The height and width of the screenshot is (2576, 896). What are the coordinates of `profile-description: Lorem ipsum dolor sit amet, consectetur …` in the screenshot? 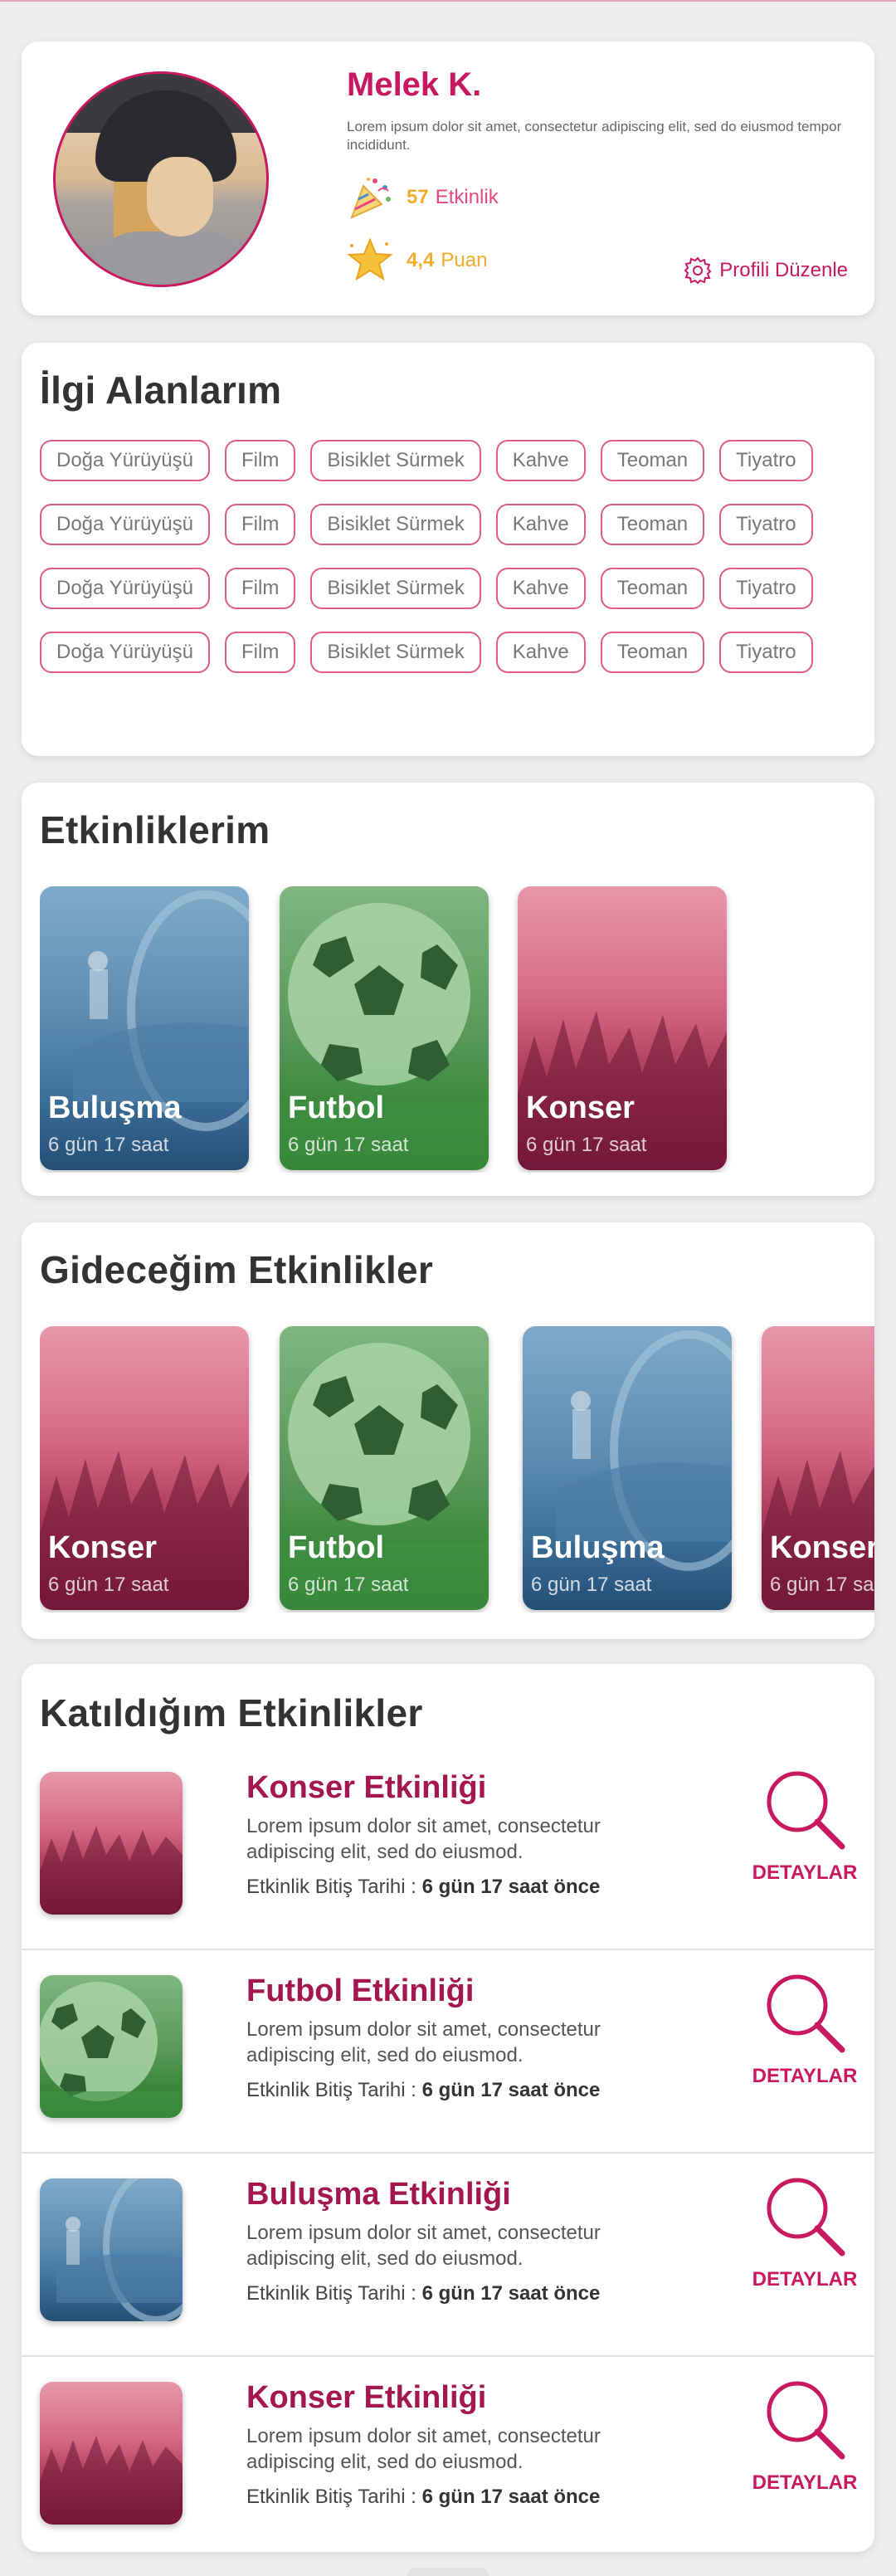 It's located at (594, 136).